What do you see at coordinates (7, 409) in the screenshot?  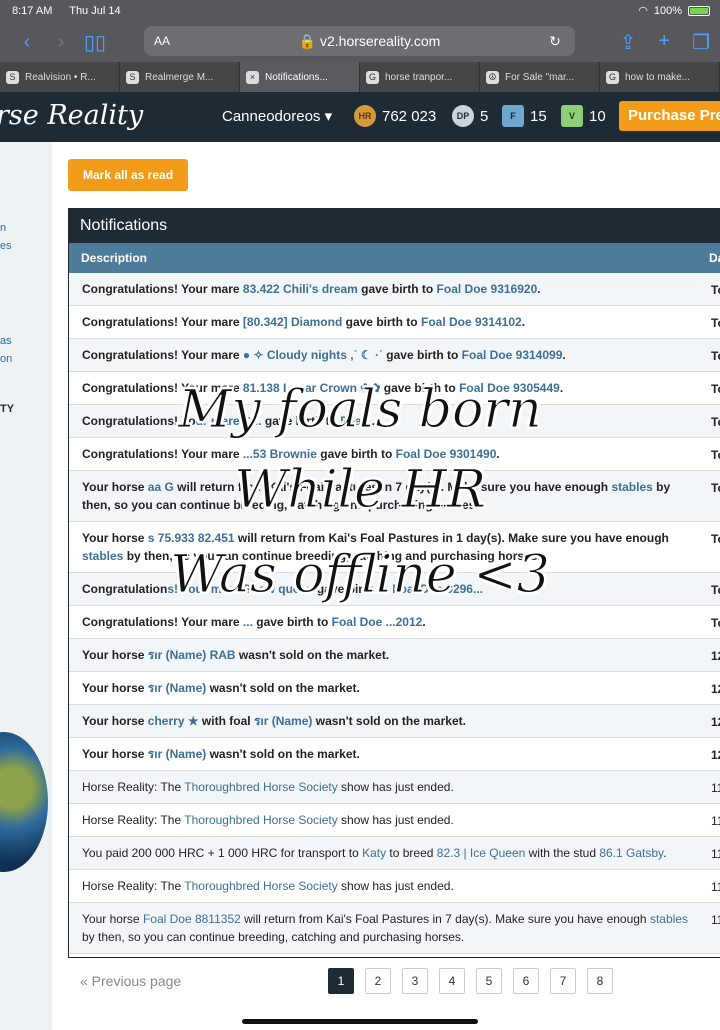 I see `sidebar-item: TY` at bounding box center [7, 409].